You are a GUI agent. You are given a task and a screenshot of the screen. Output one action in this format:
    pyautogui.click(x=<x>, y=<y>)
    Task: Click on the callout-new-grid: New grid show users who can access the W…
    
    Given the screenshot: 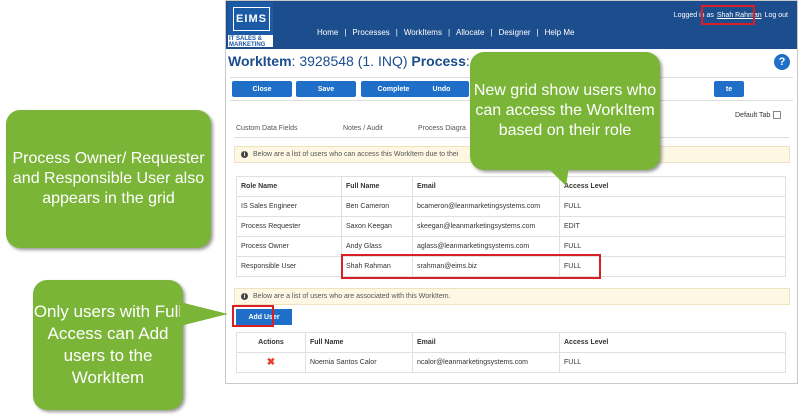 What is the action you would take?
    pyautogui.click(x=565, y=111)
    